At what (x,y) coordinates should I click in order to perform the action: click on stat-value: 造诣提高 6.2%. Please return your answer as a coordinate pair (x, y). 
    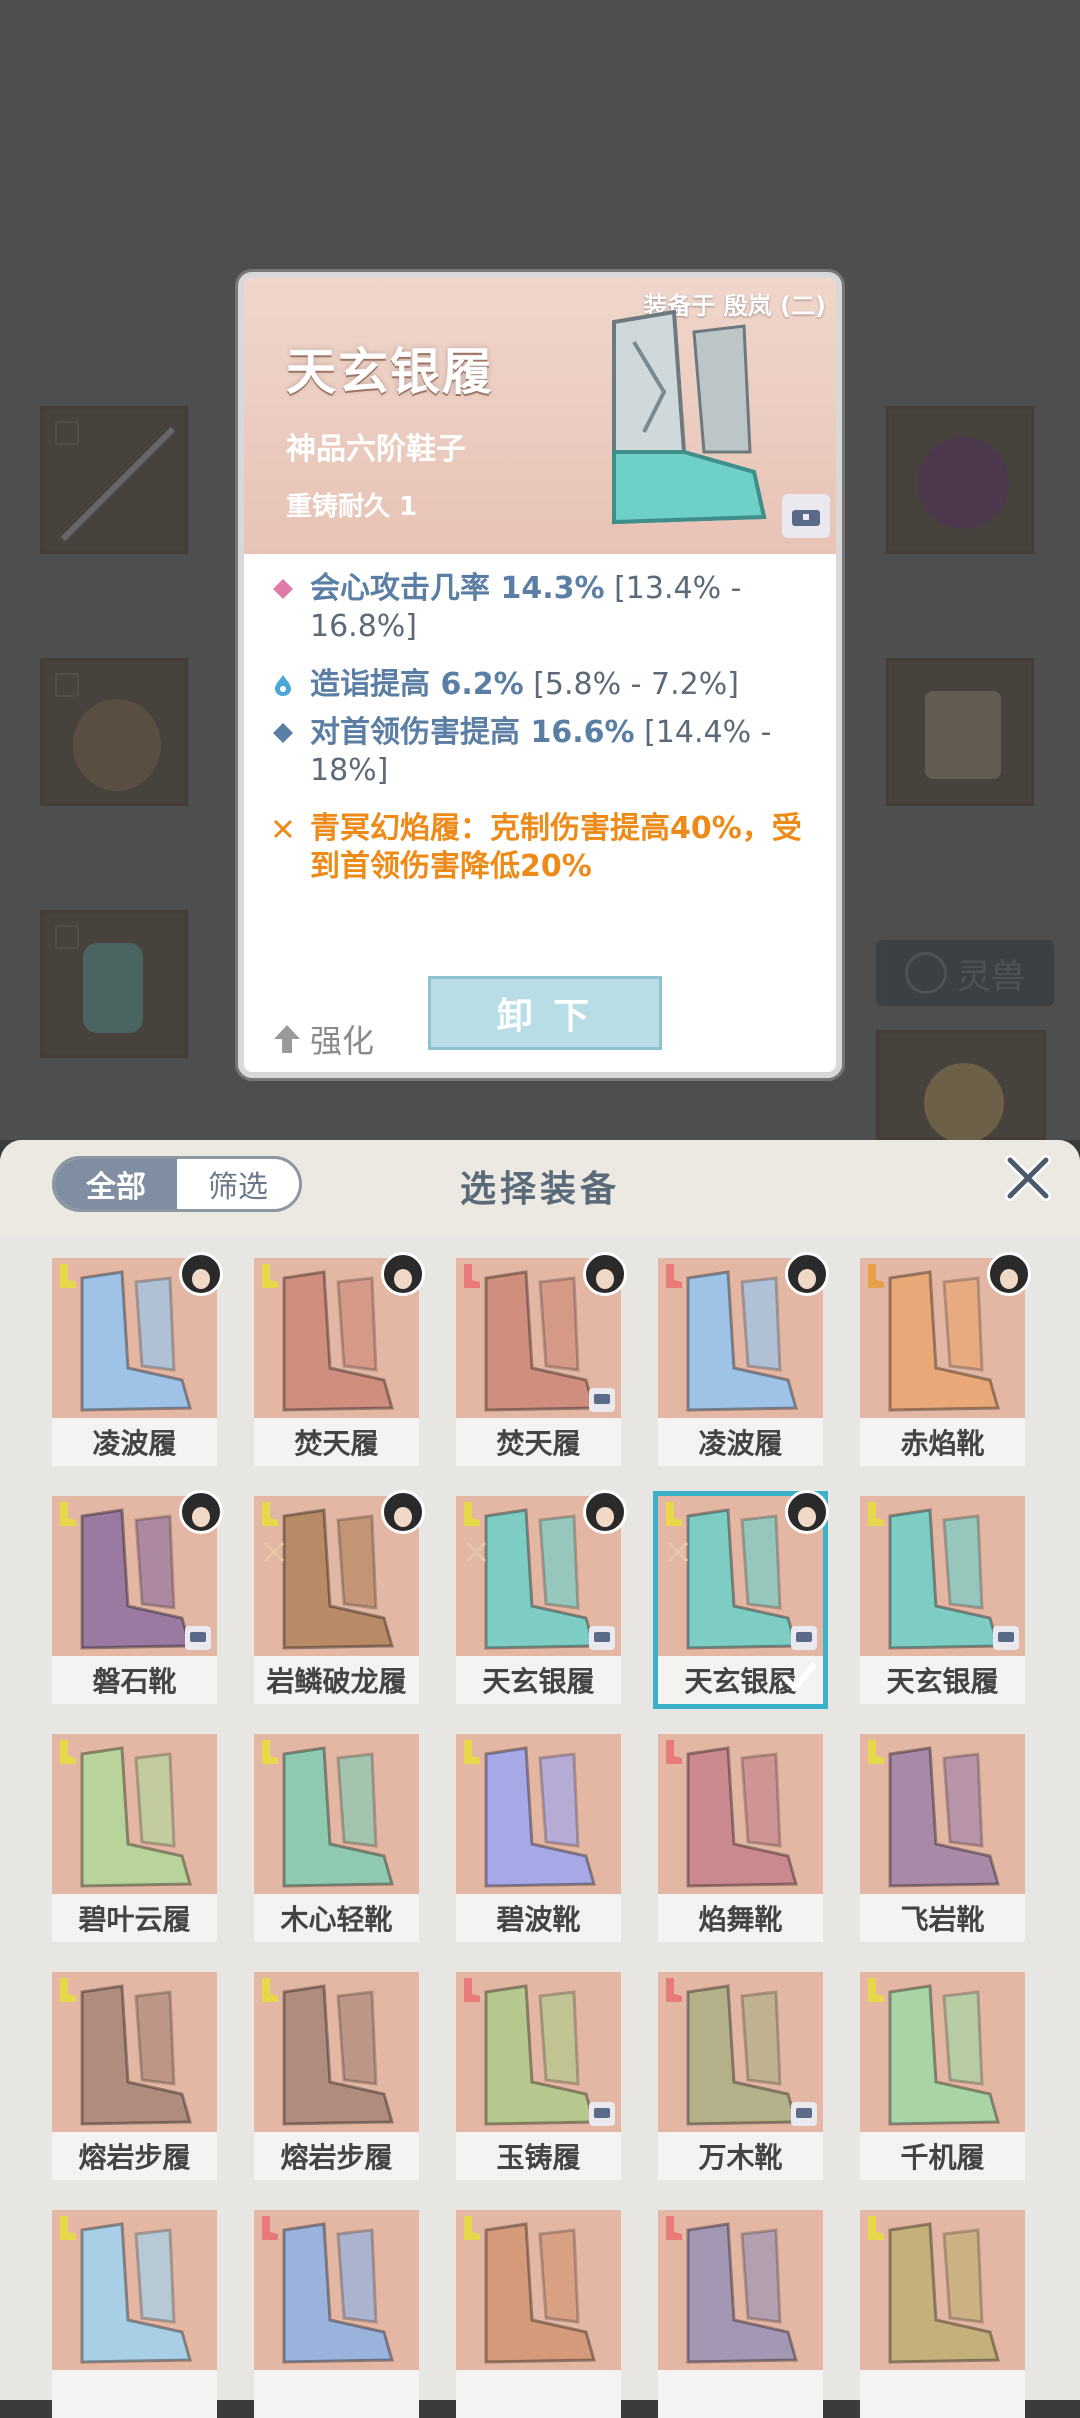
    Looking at the image, I should click on (417, 684).